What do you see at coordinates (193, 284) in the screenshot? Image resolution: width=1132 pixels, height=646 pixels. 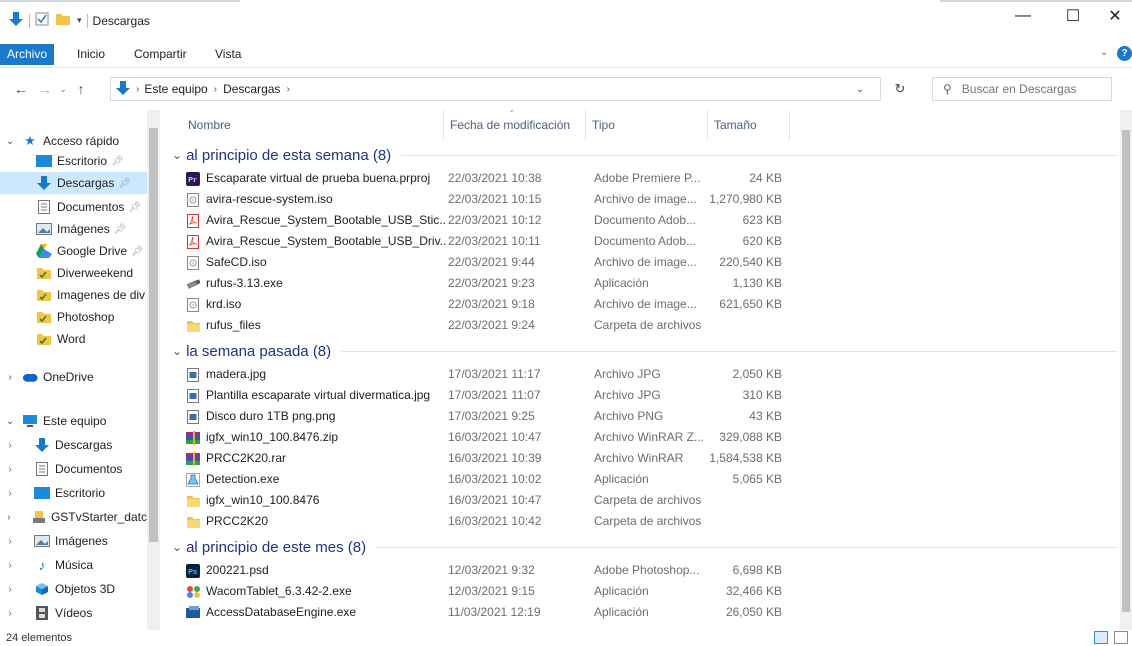 I see `usb-app-icon` at bounding box center [193, 284].